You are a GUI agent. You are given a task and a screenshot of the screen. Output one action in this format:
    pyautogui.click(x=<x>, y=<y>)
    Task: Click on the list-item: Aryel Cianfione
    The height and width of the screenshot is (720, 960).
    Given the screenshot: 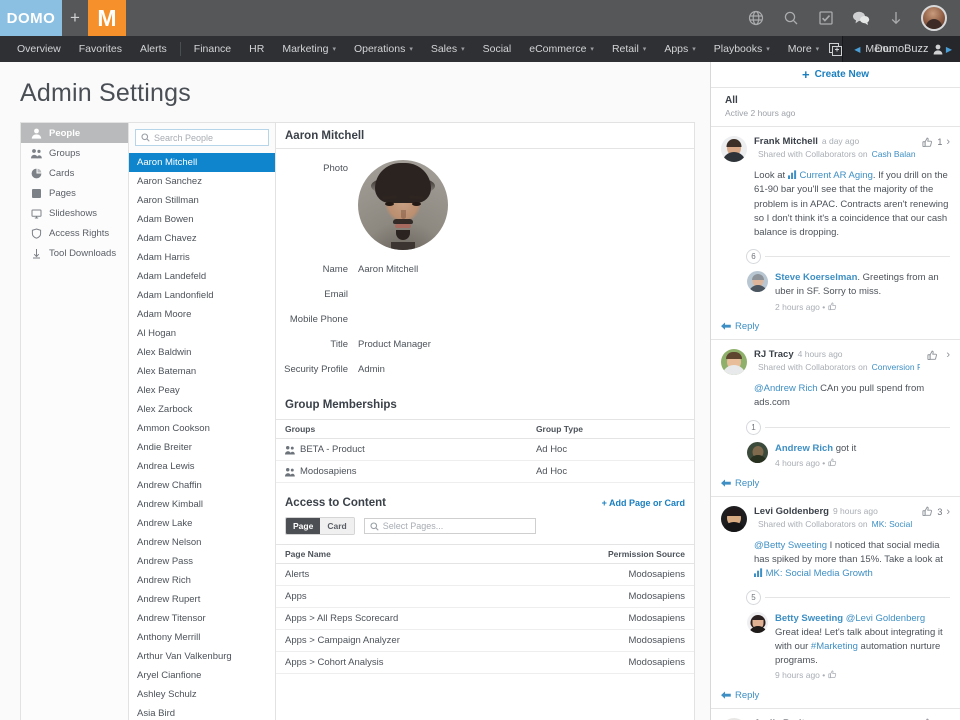 What is the action you would take?
    pyautogui.click(x=202, y=675)
    